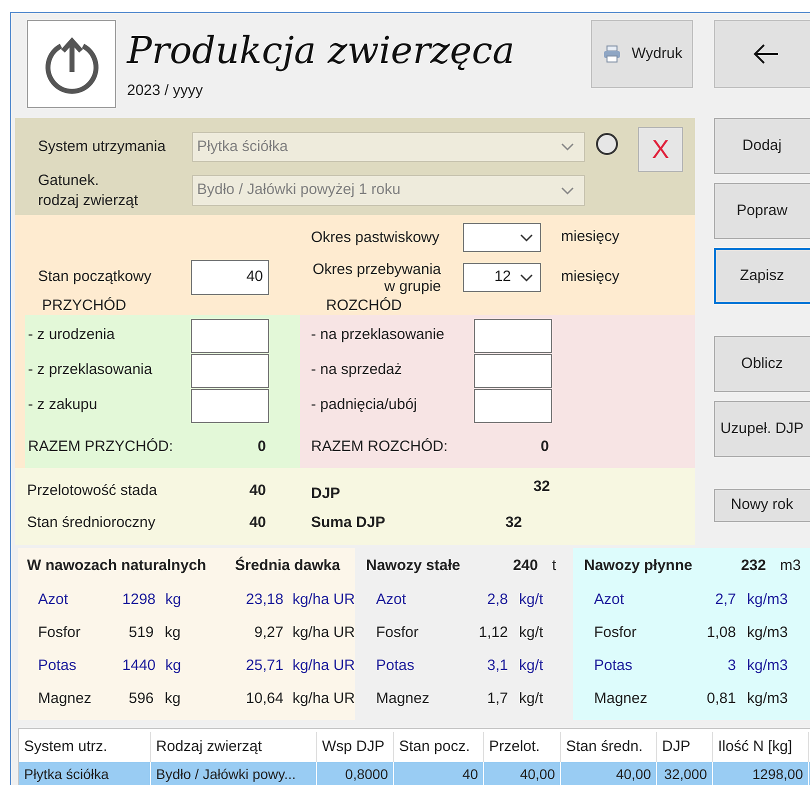 This screenshot has width=810, height=785. What do you see at coordinates (766, 54) in the screenshot?
I see `back-arrow-icon` at bounding box center [766, 54].